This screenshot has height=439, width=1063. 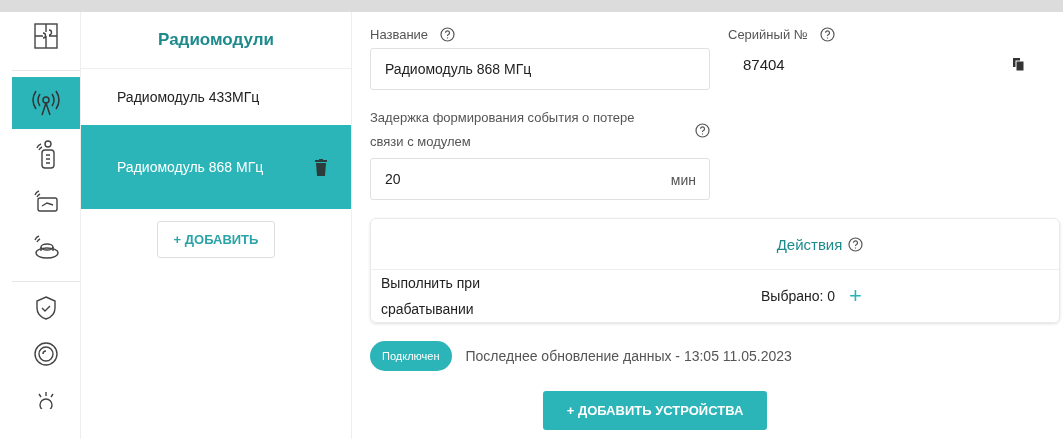 I want to click on list-item: Радиомодуль 433МГц, so click(x=216, y=97).